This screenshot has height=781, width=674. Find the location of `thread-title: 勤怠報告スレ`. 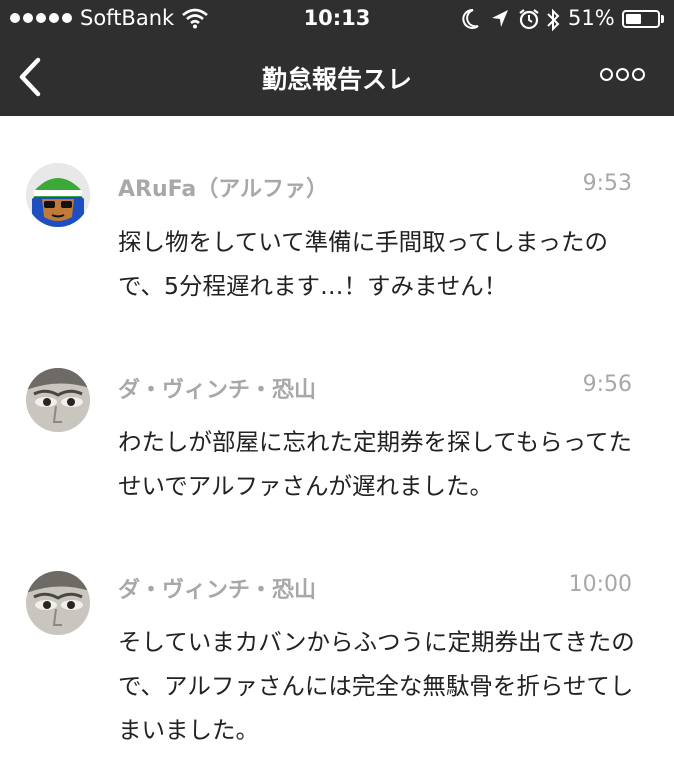

thread-title: 勤怠報告スレ is located at coordinates (336, 79).